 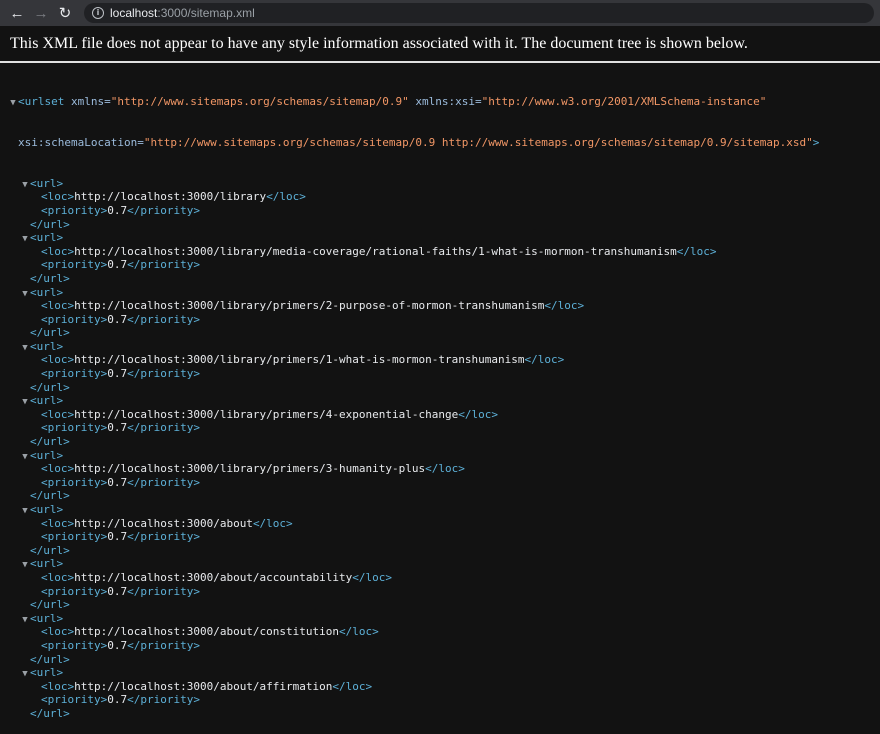 I want to click on browser-toolbar: ← → ↻ i localhost:3000/sitemap.xml, so click(x=440, y=13).